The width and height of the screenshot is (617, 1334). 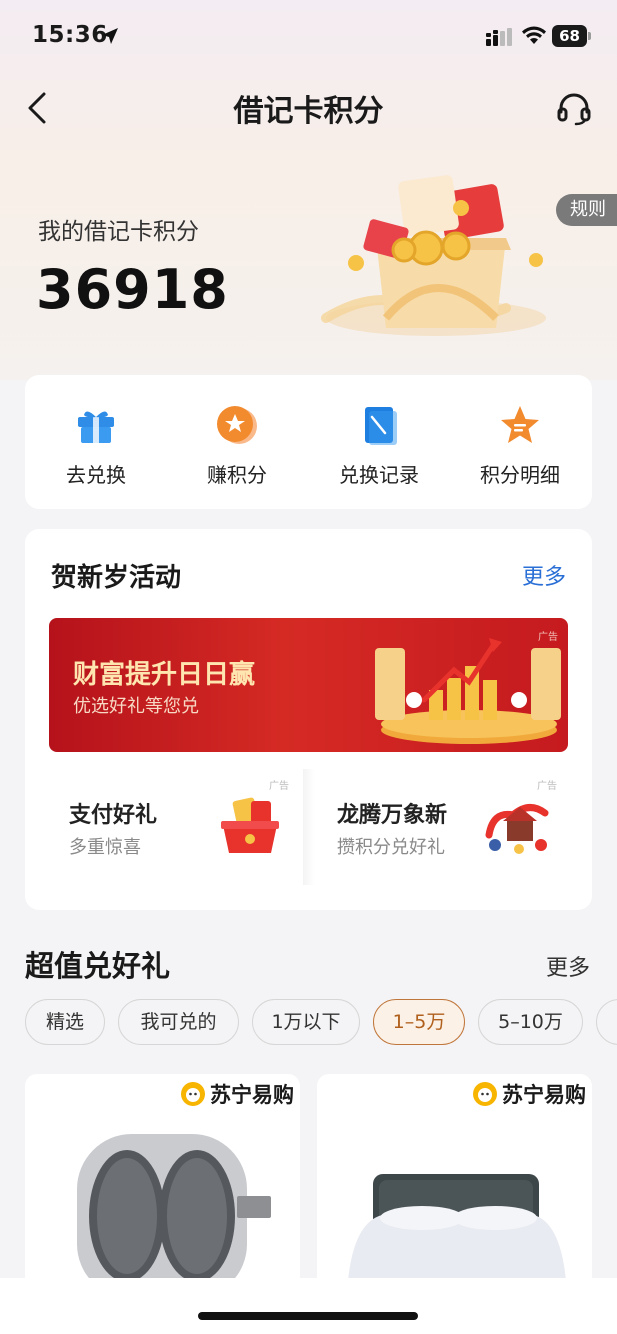 What do you see at coordinates (178, 1022) in the screenshot?
I see `filter-chip-redeemable: 我可兑的` at bounding box center [178, 1022].